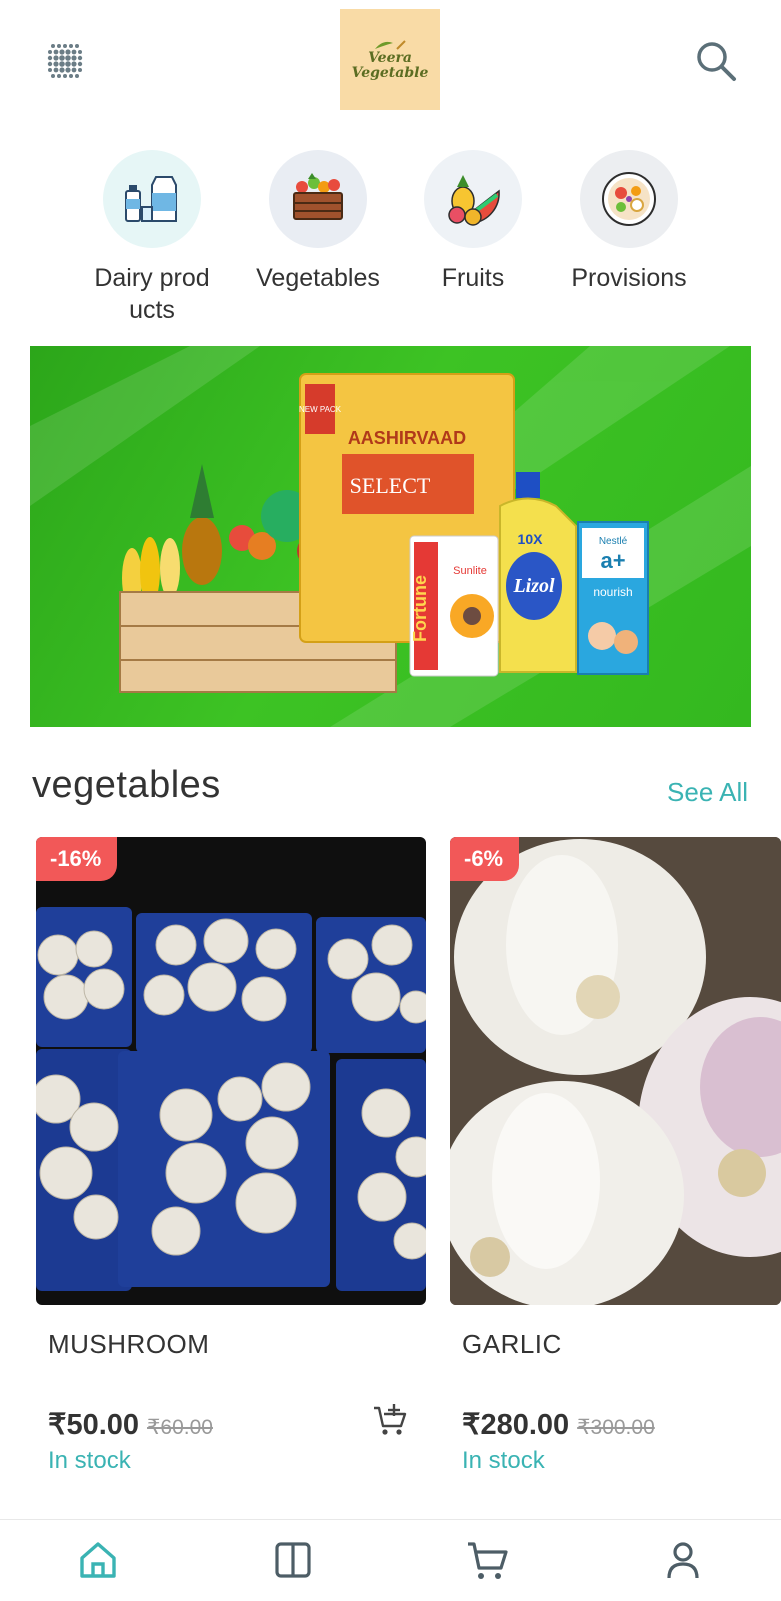 This screenshot has width=781, height=1601. I want to click on current-price: ₹280.00, so click(516, 1425).